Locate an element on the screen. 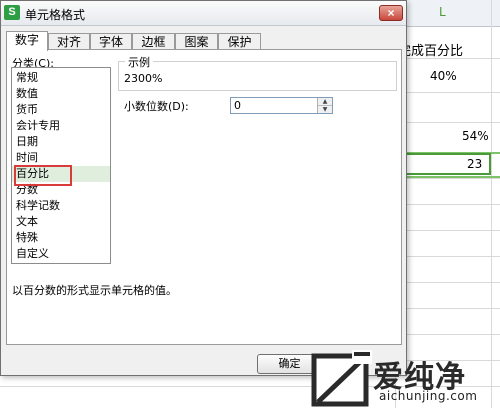 This screenshot has height=411, width=500. dialog-titlebar: S 单元格格式 × is located at coordinates (203, 13).